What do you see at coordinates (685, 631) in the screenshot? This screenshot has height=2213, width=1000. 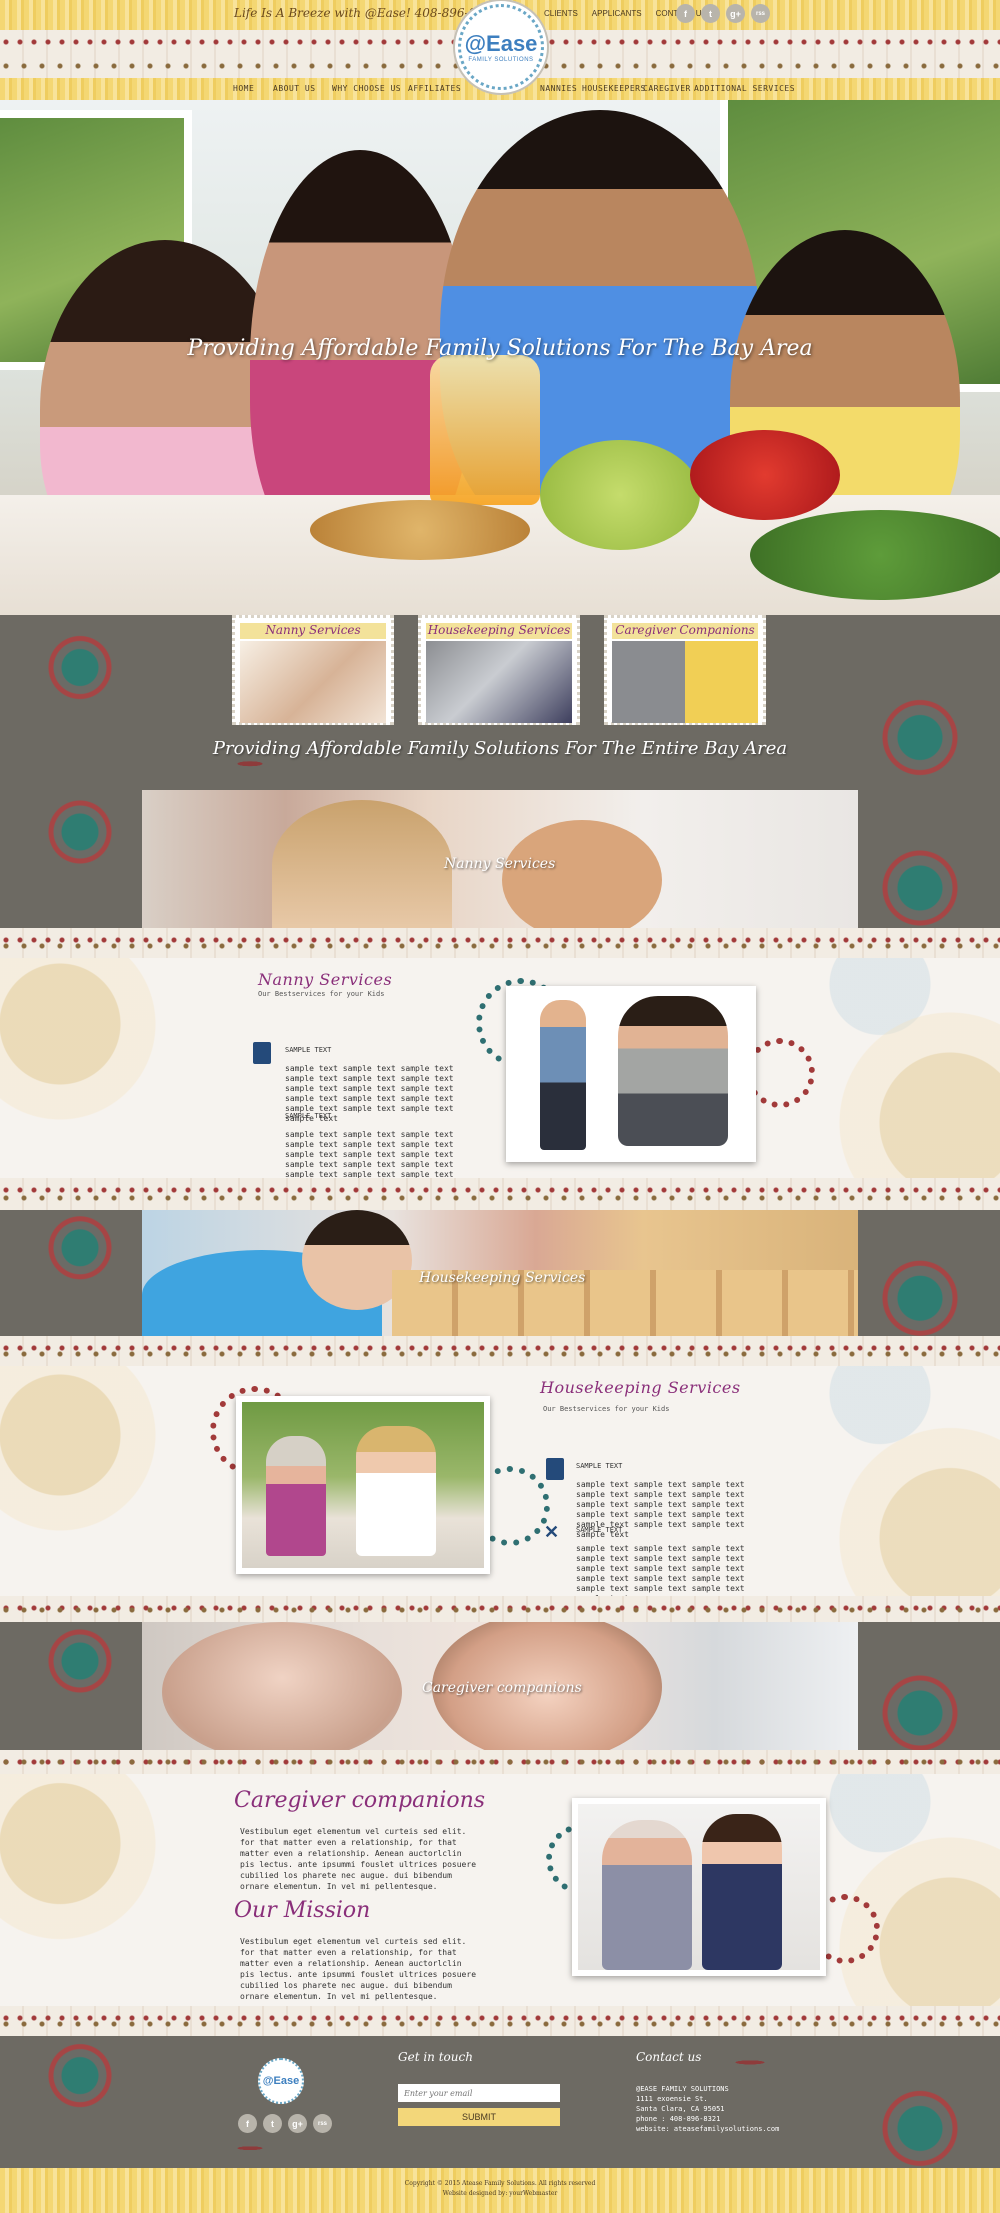 I see `card-caregiver-title: Caregiver Companions` at bounding box center [685, 631].